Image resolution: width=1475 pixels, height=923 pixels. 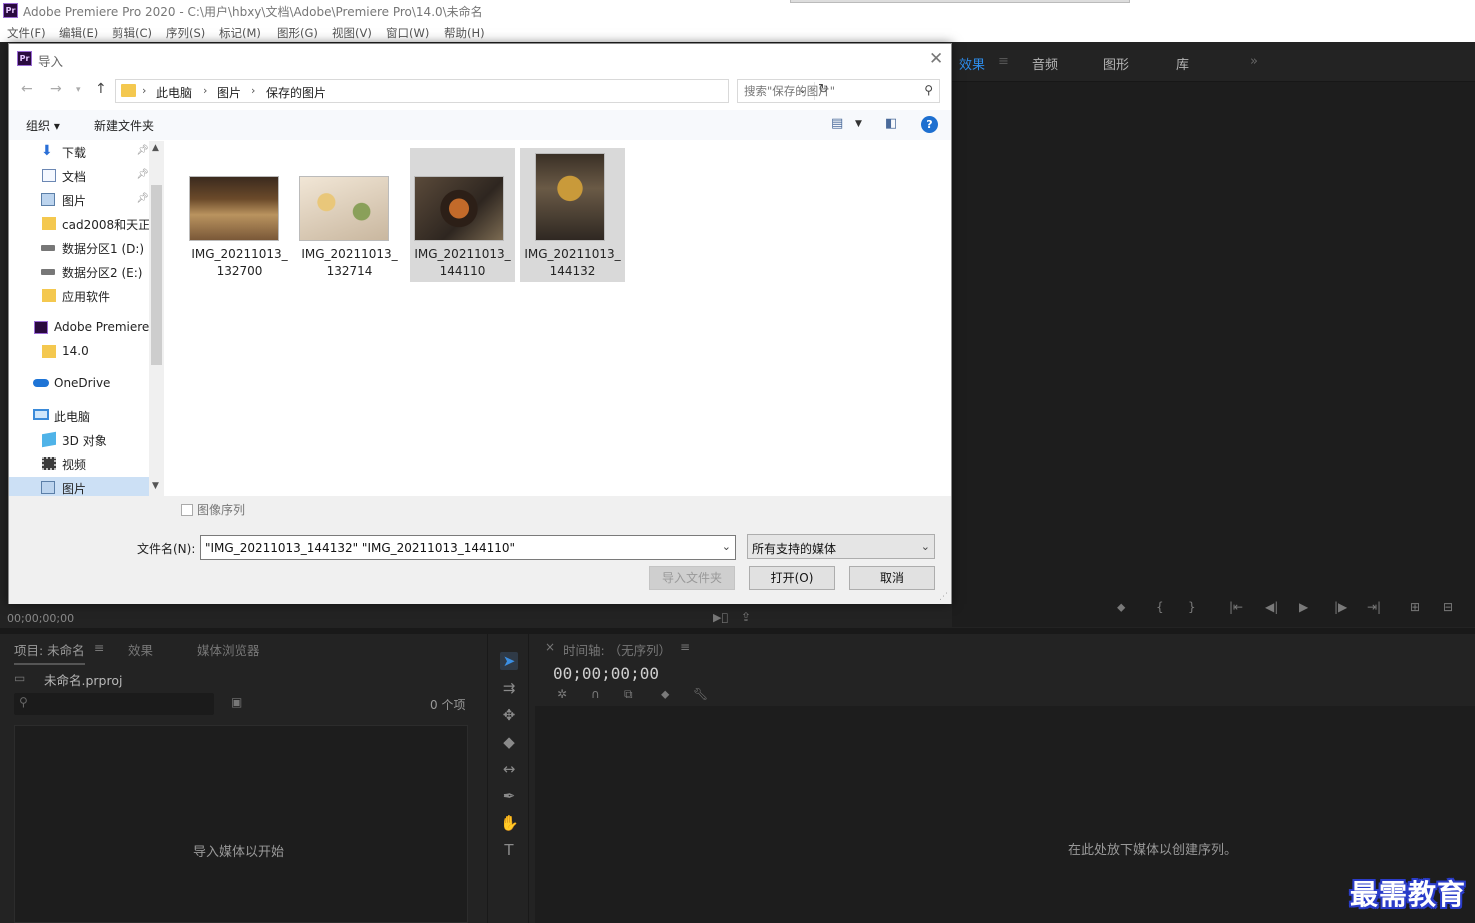 I want to click on hand-tool-icon: ✋, so click(x=509, y=823).